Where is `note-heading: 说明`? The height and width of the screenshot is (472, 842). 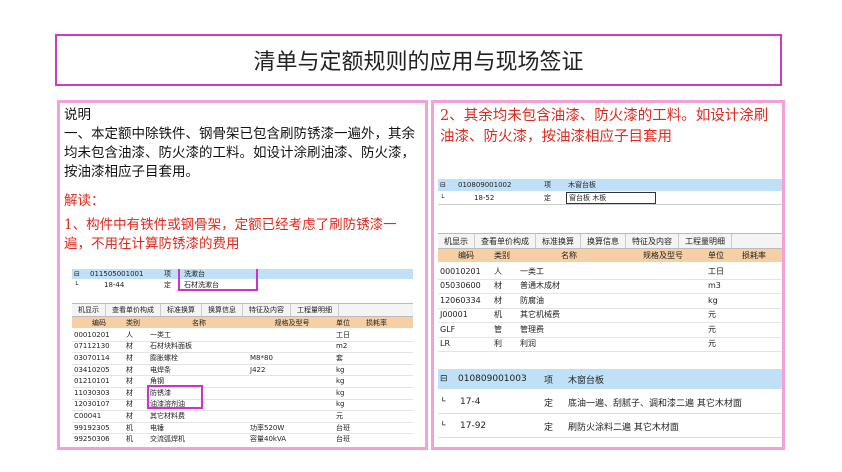 note-heading: 说明 is located at coordinates (77, 115).